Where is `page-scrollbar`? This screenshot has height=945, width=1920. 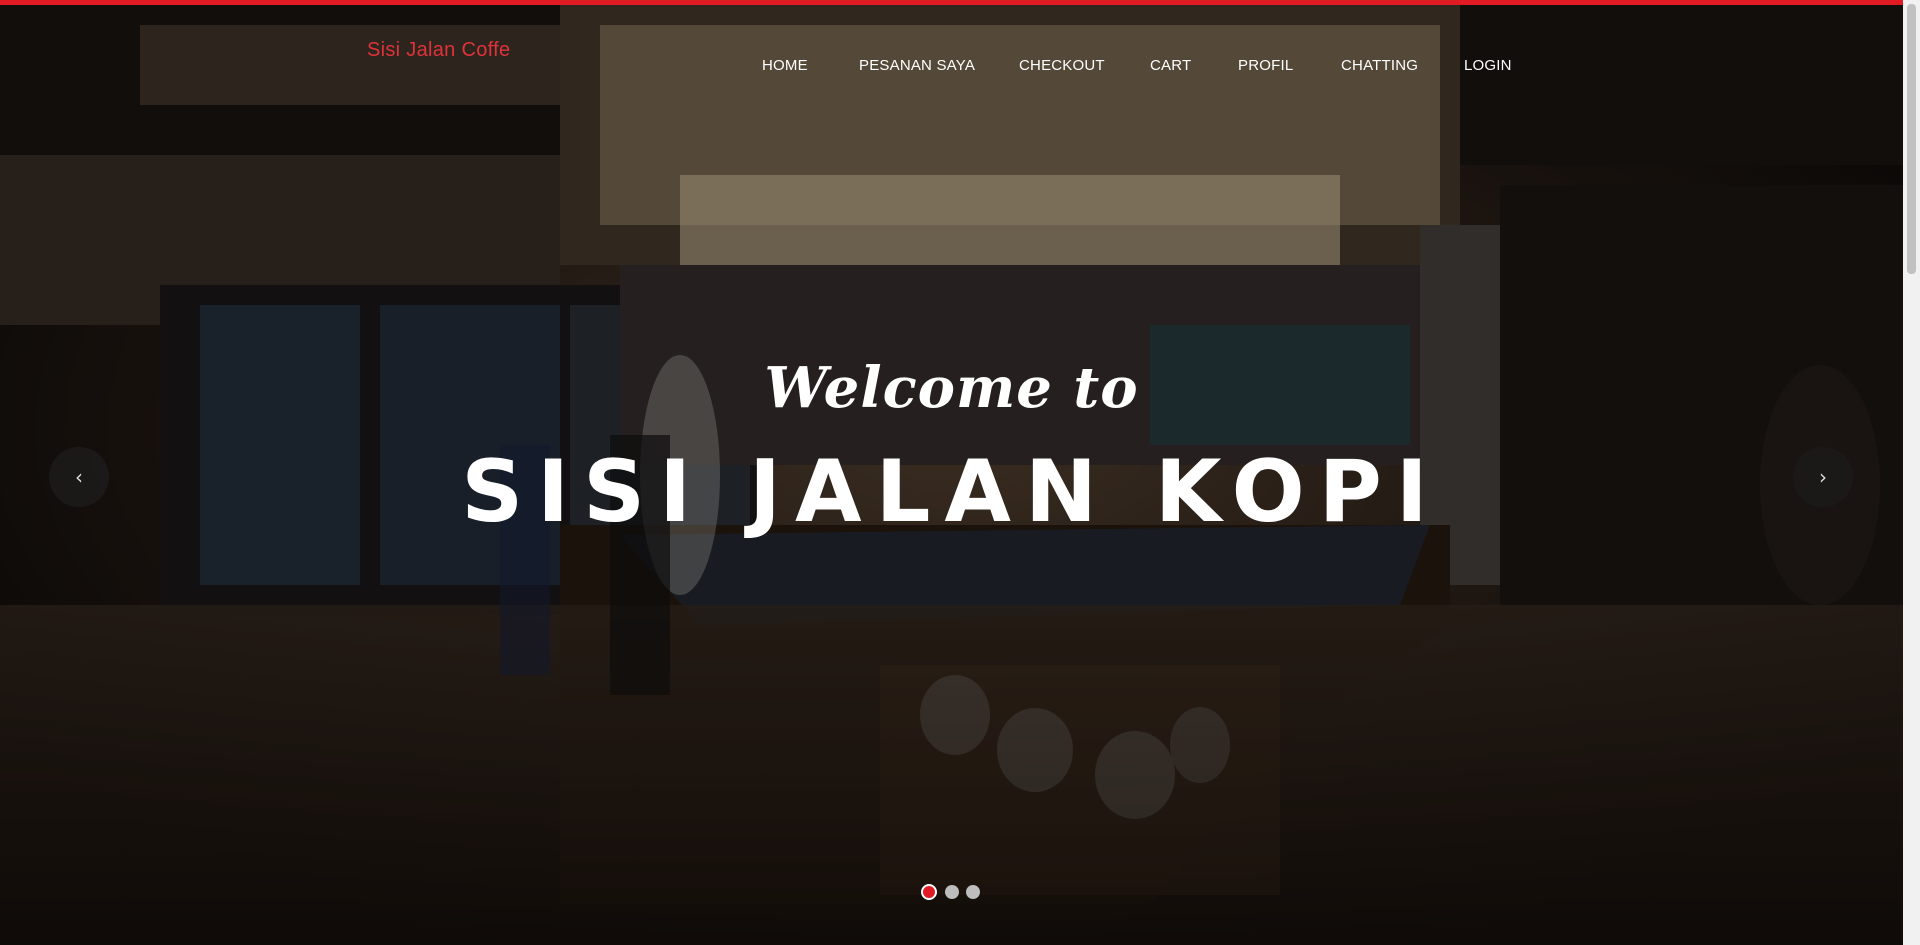 page-scrollbar is located at coordinates (1911, 472).